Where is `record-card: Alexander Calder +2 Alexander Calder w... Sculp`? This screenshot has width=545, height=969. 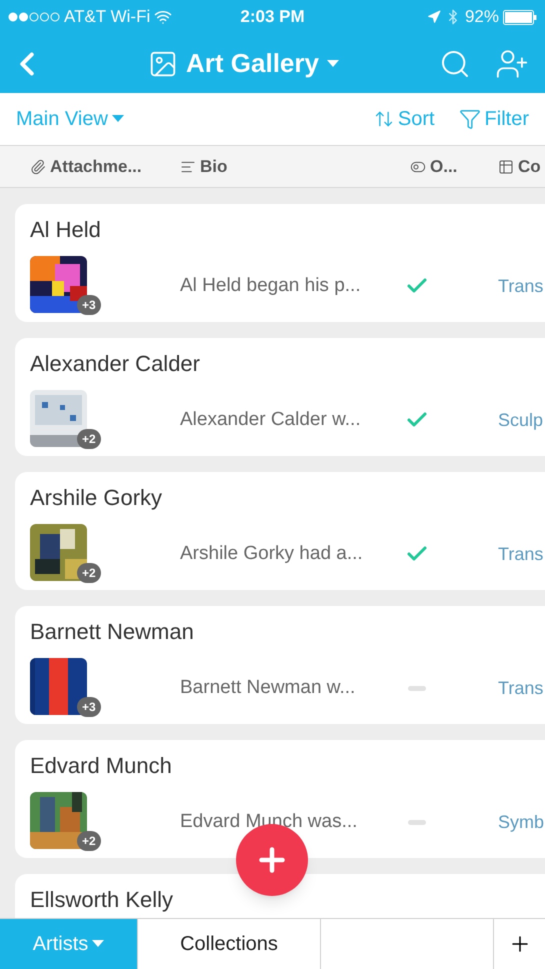 record-card: Alexander Calder +2 Alexander Calder w... Sculp is located at coordinates (280, 397).